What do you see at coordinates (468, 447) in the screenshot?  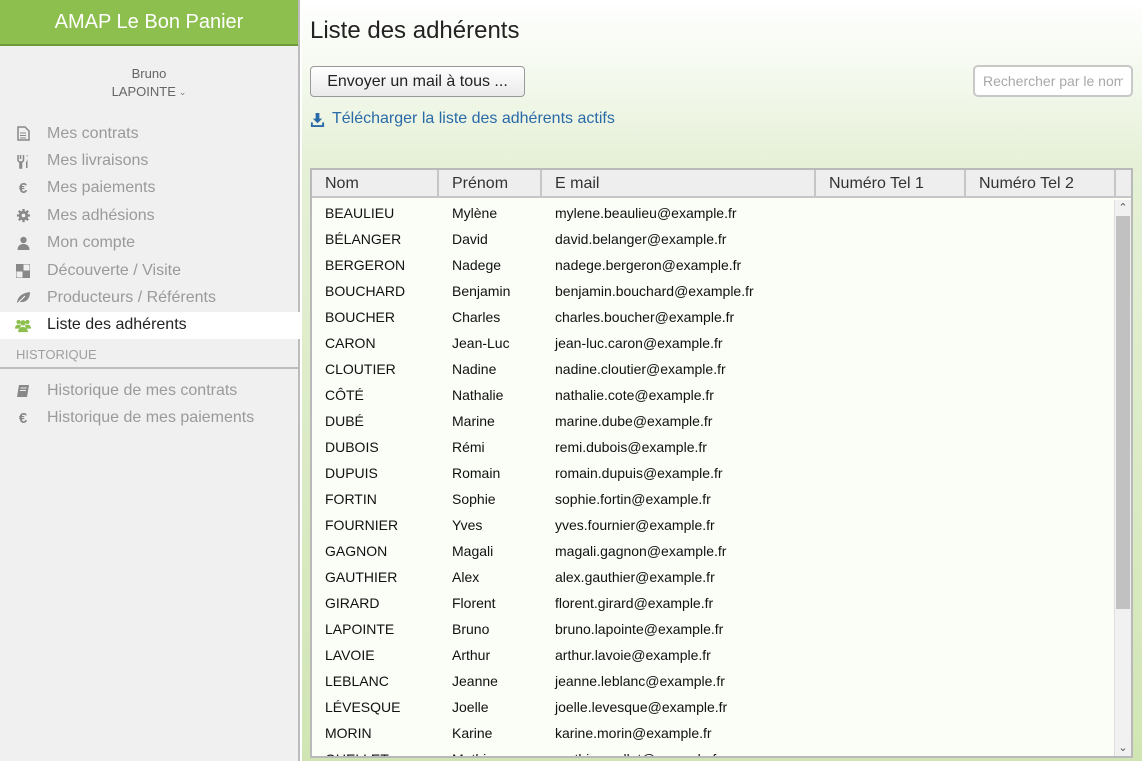 I see `cell-prenom: Rémi` at bounding box center [468, 447].